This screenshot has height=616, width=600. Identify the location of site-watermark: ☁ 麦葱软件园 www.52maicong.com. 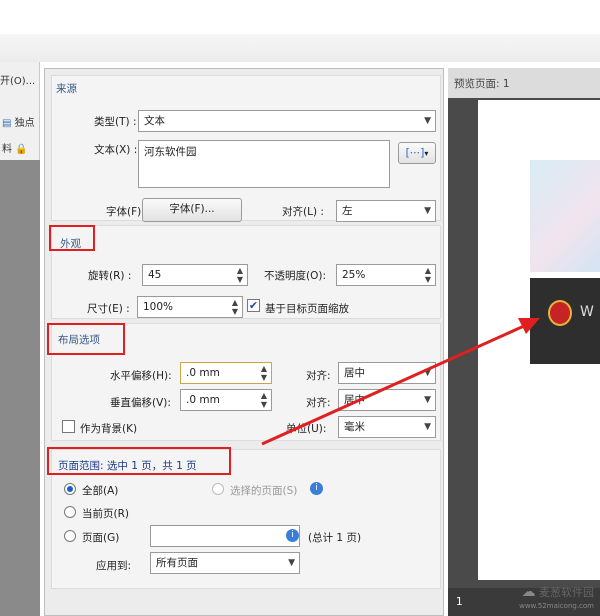
(556, 597).